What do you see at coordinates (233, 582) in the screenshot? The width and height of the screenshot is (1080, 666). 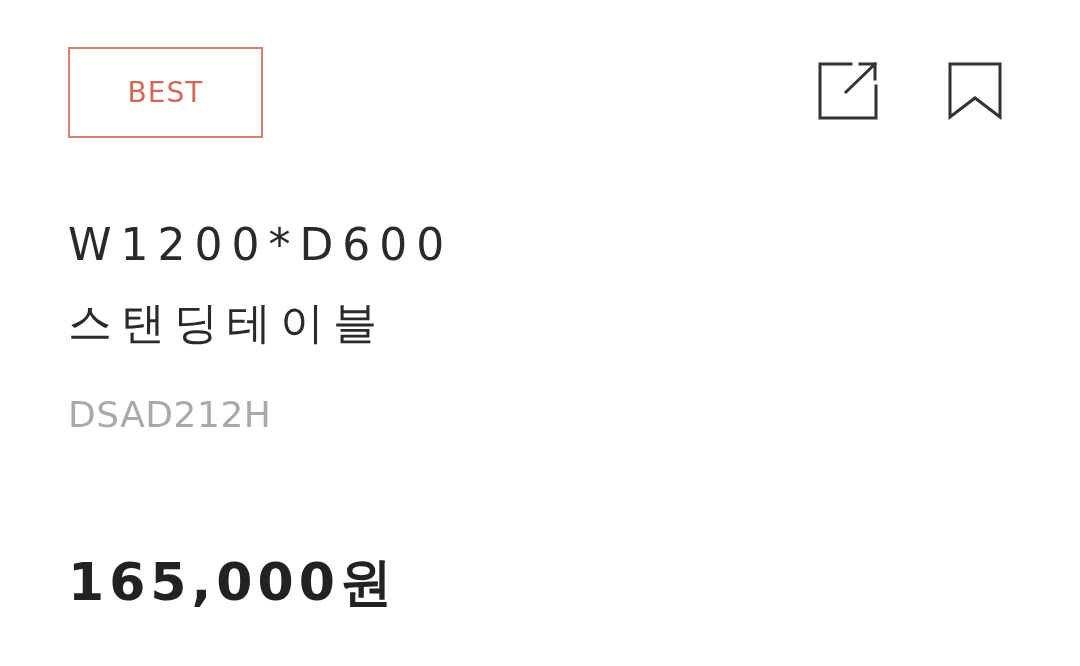 I see `product-price: 165,000원` at bounding box center [233, 582].